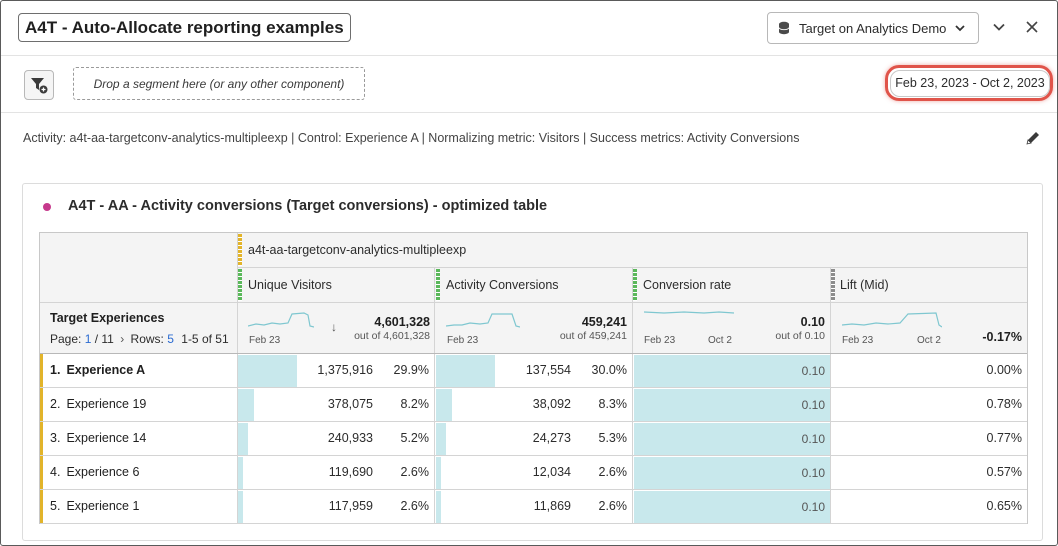 The height and width of the screenshot is (546, 1058). Describe the element at coordinates (103, 472) in the screenshot. I see `experience-name: Experience 6` at that location.